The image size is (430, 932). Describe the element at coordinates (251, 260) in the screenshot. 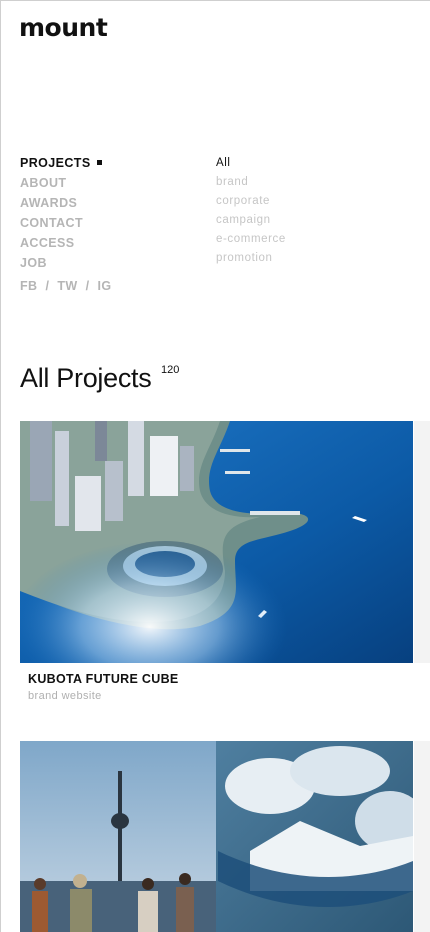

I see `category-promotion: promotion` at that location.